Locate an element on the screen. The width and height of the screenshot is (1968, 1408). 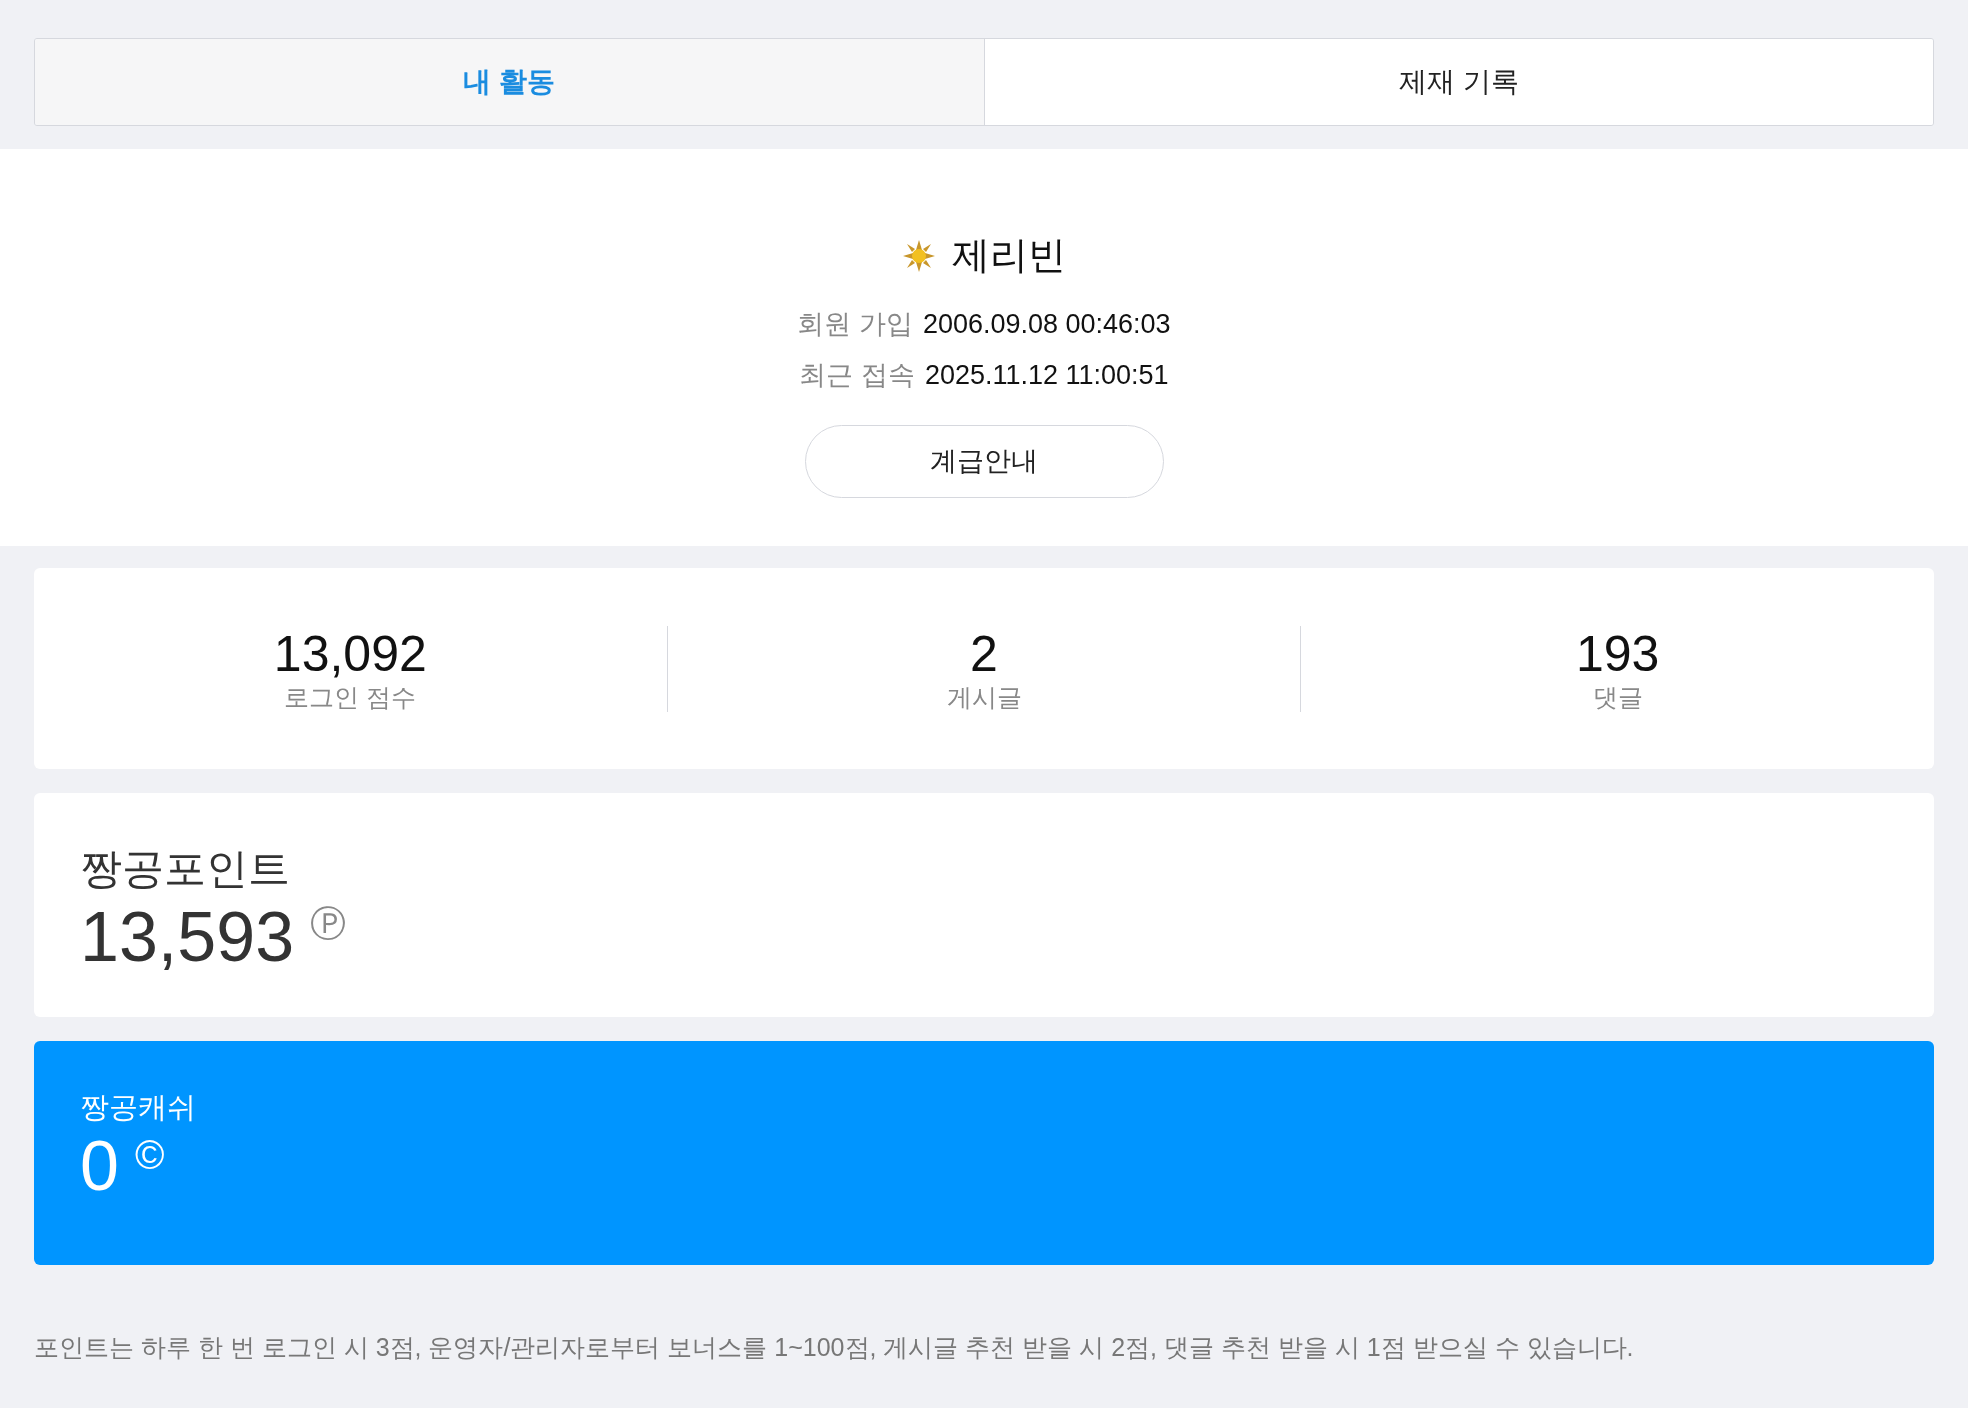
currency-symbol: © is located at coordinates (149, 1155).